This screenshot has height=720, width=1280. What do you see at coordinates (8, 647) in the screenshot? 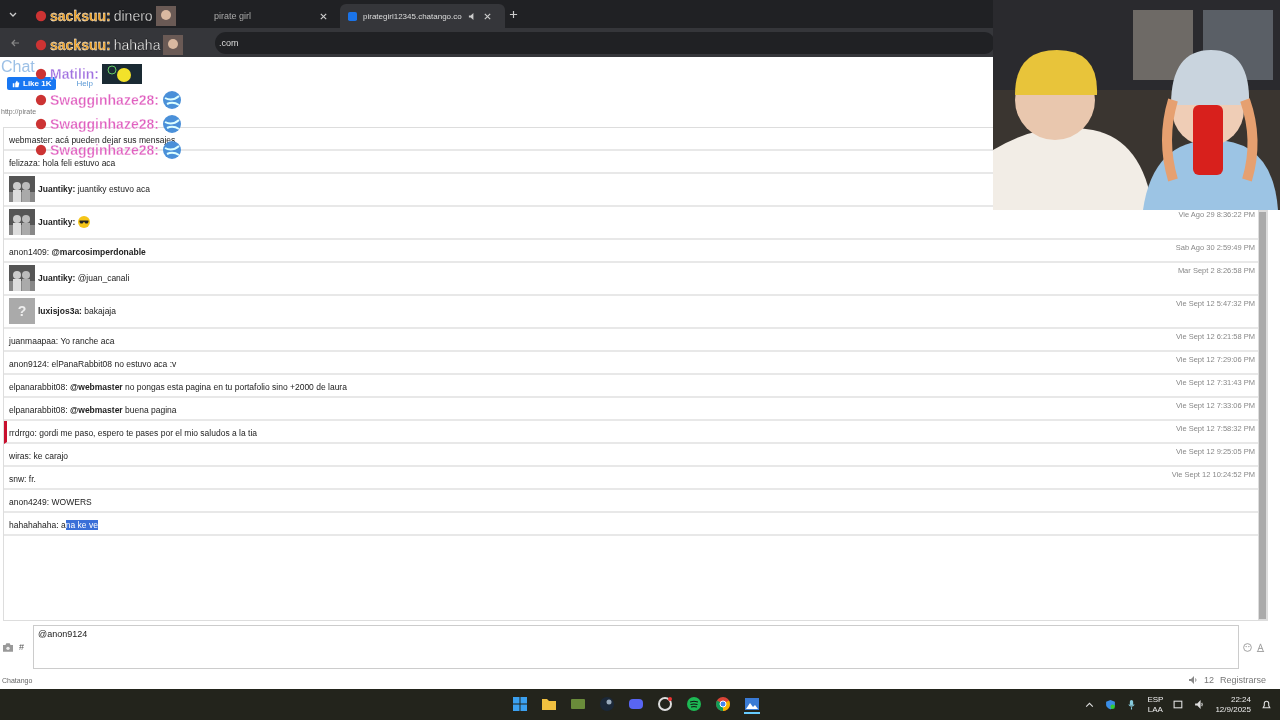
I see `camera-icon` at bounding box center [8, 647].